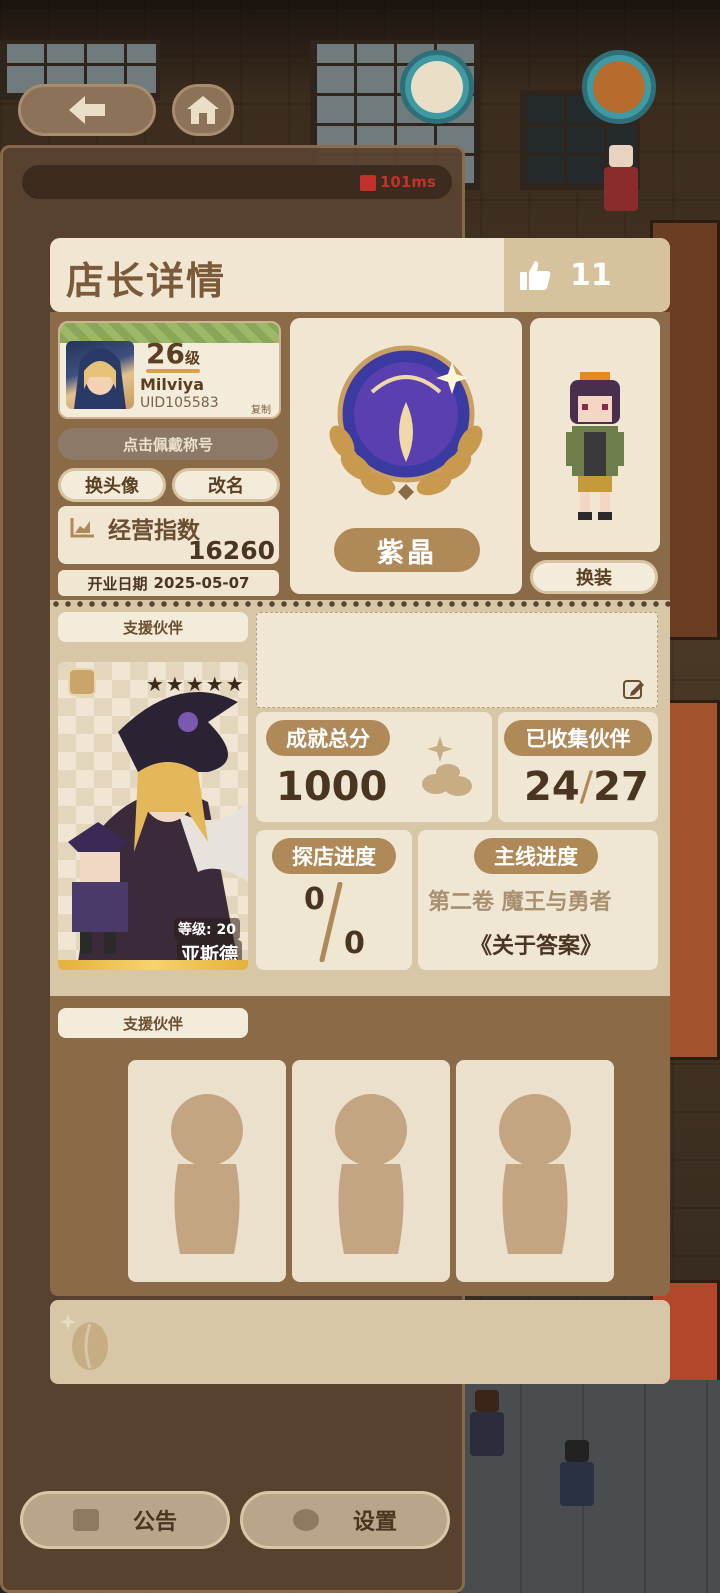 This screenshot has height=1593, width=720. Describe the element at coordinates (619, 87) in the screenshot. I see `bread-icon` at that location.